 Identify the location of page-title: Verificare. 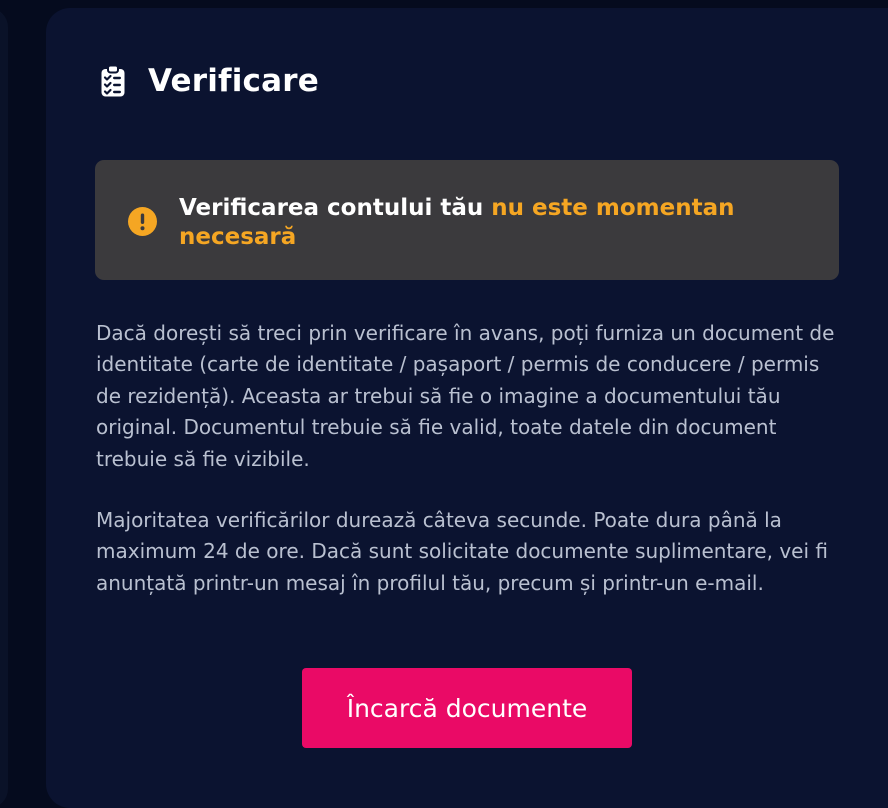
(233, 81).